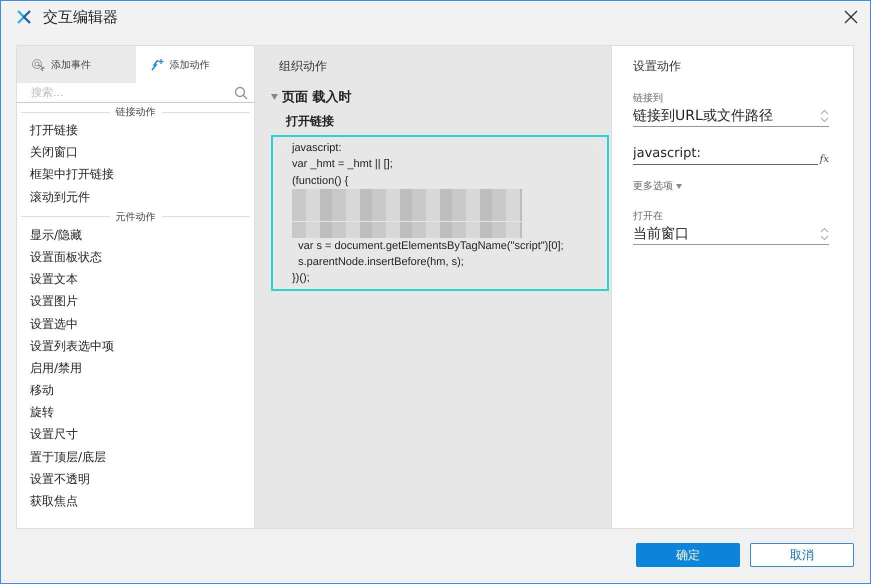 Image resolution: width=871 pixels, height=584 pixels. Describe the element at coordinates (731, 116) in the screenshot. I see `dropdown: 链接到URL或文件路径` at that location.